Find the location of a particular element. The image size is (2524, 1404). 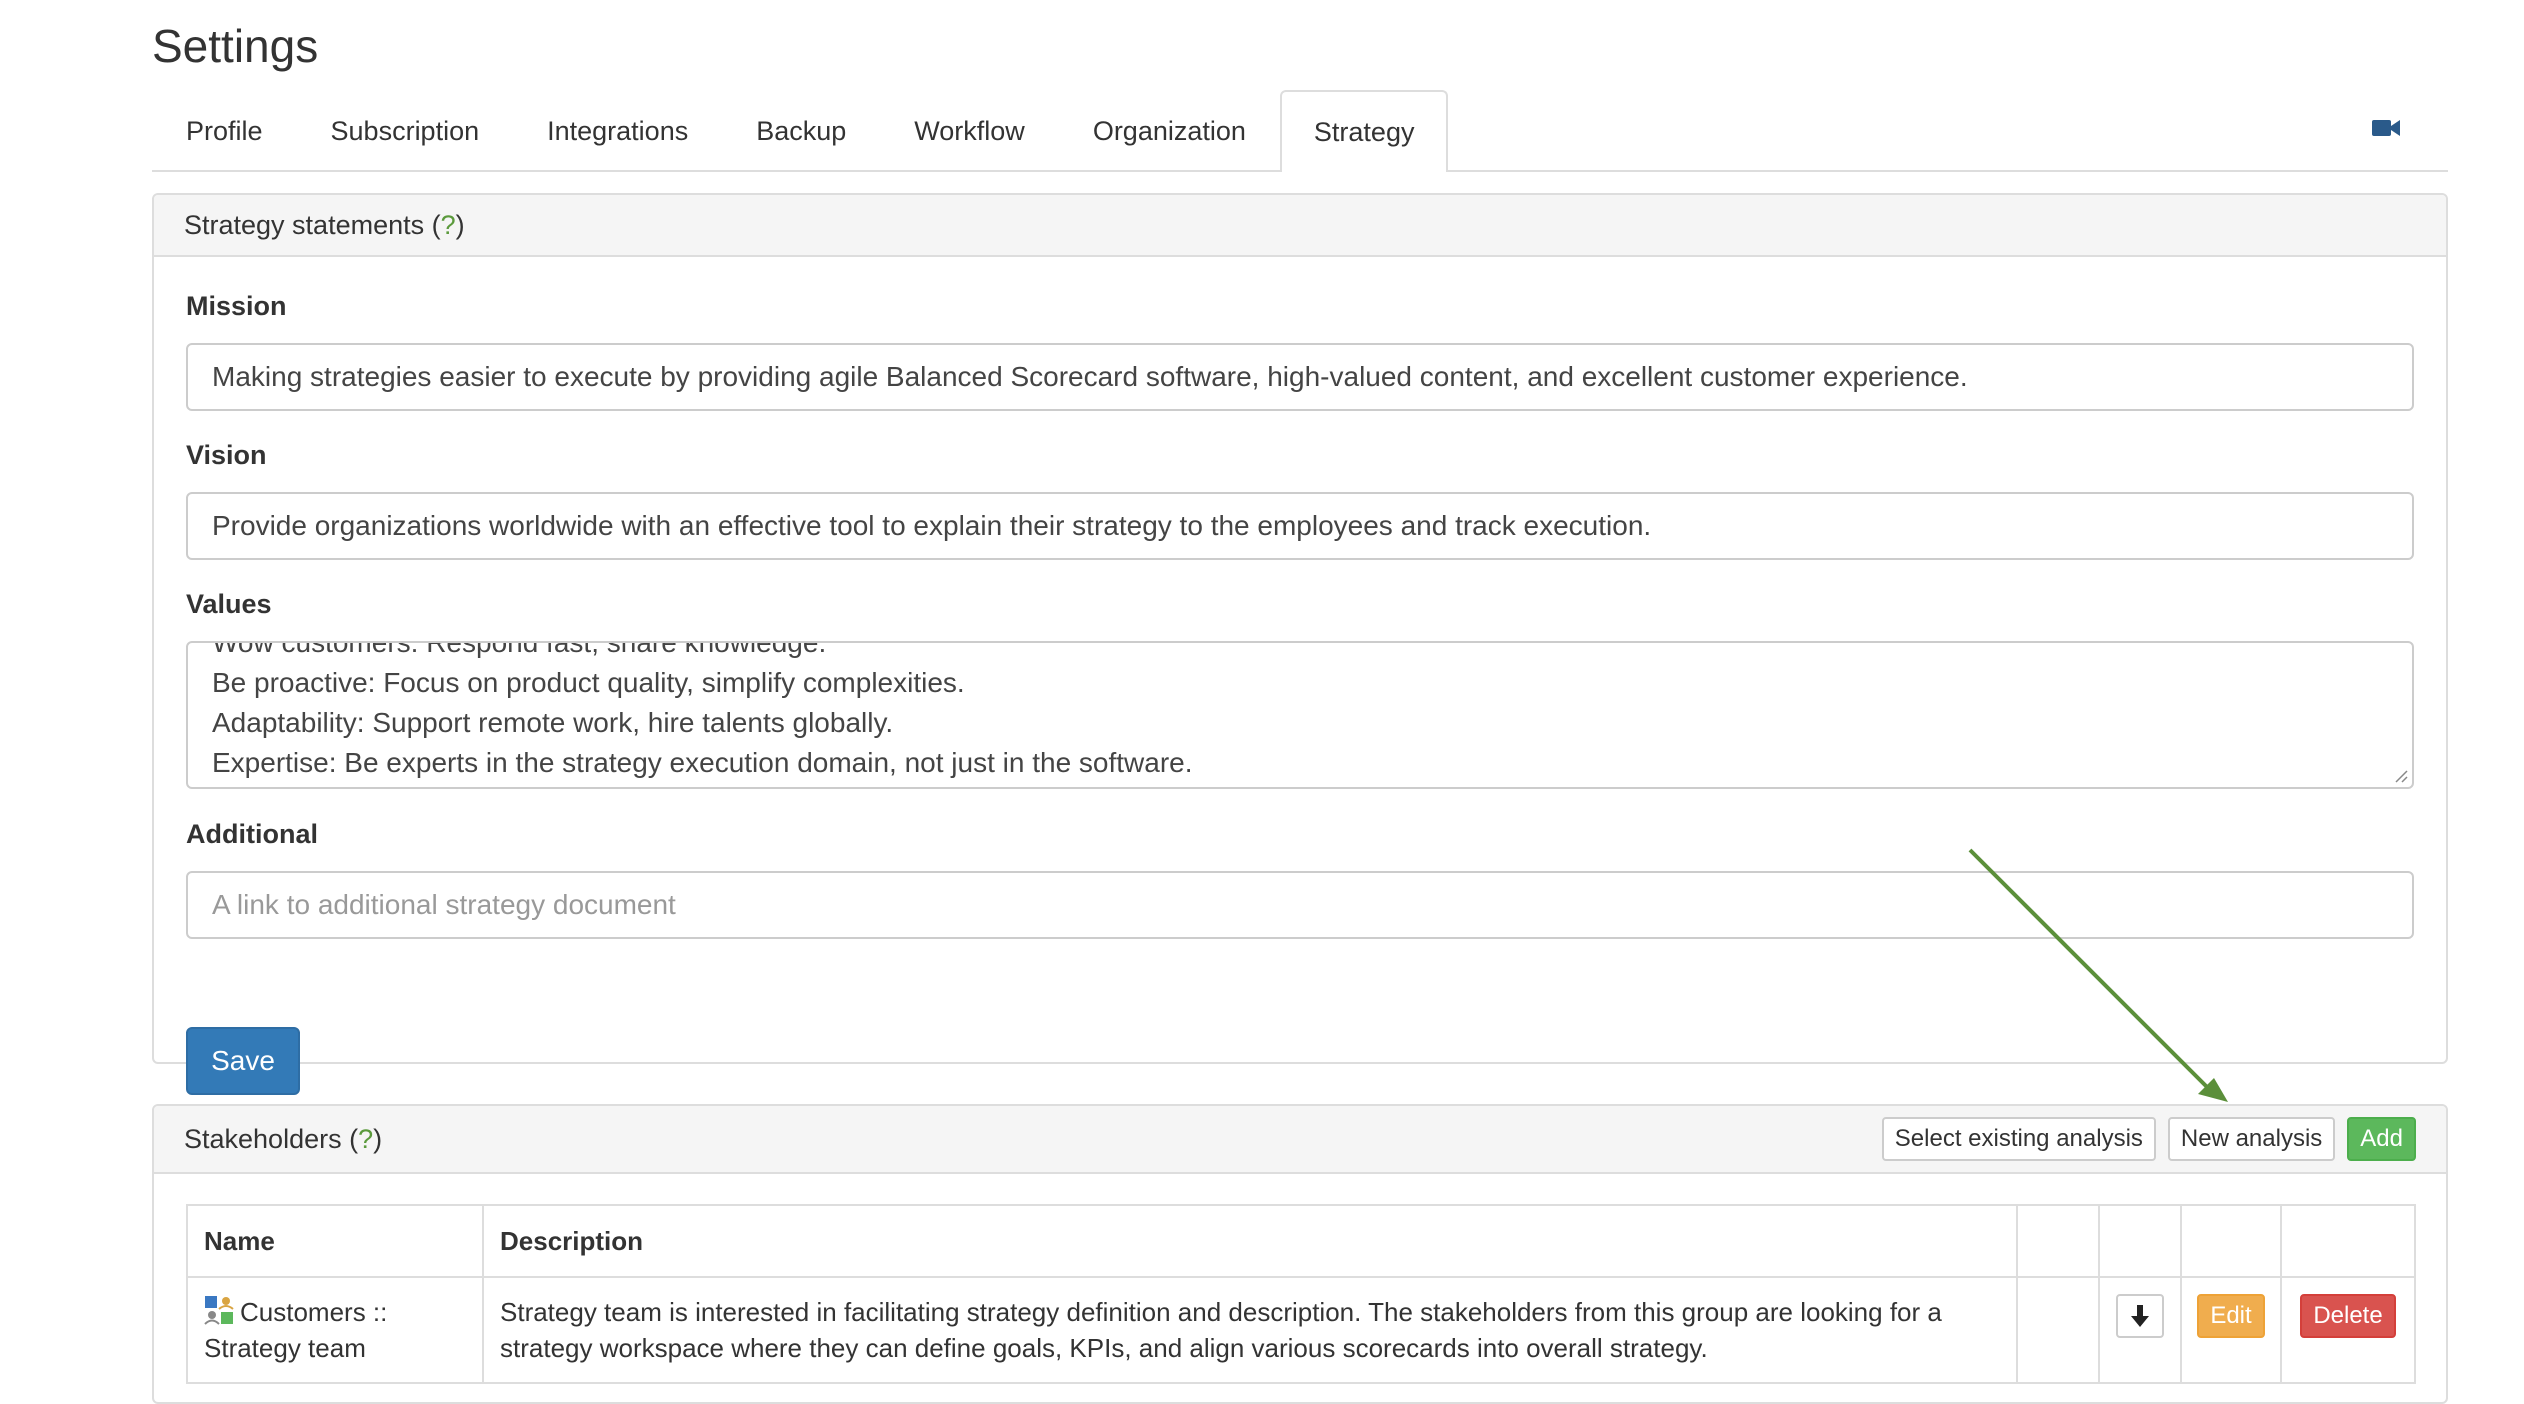

empty-column-header is located at coordinates (2058, 1241).